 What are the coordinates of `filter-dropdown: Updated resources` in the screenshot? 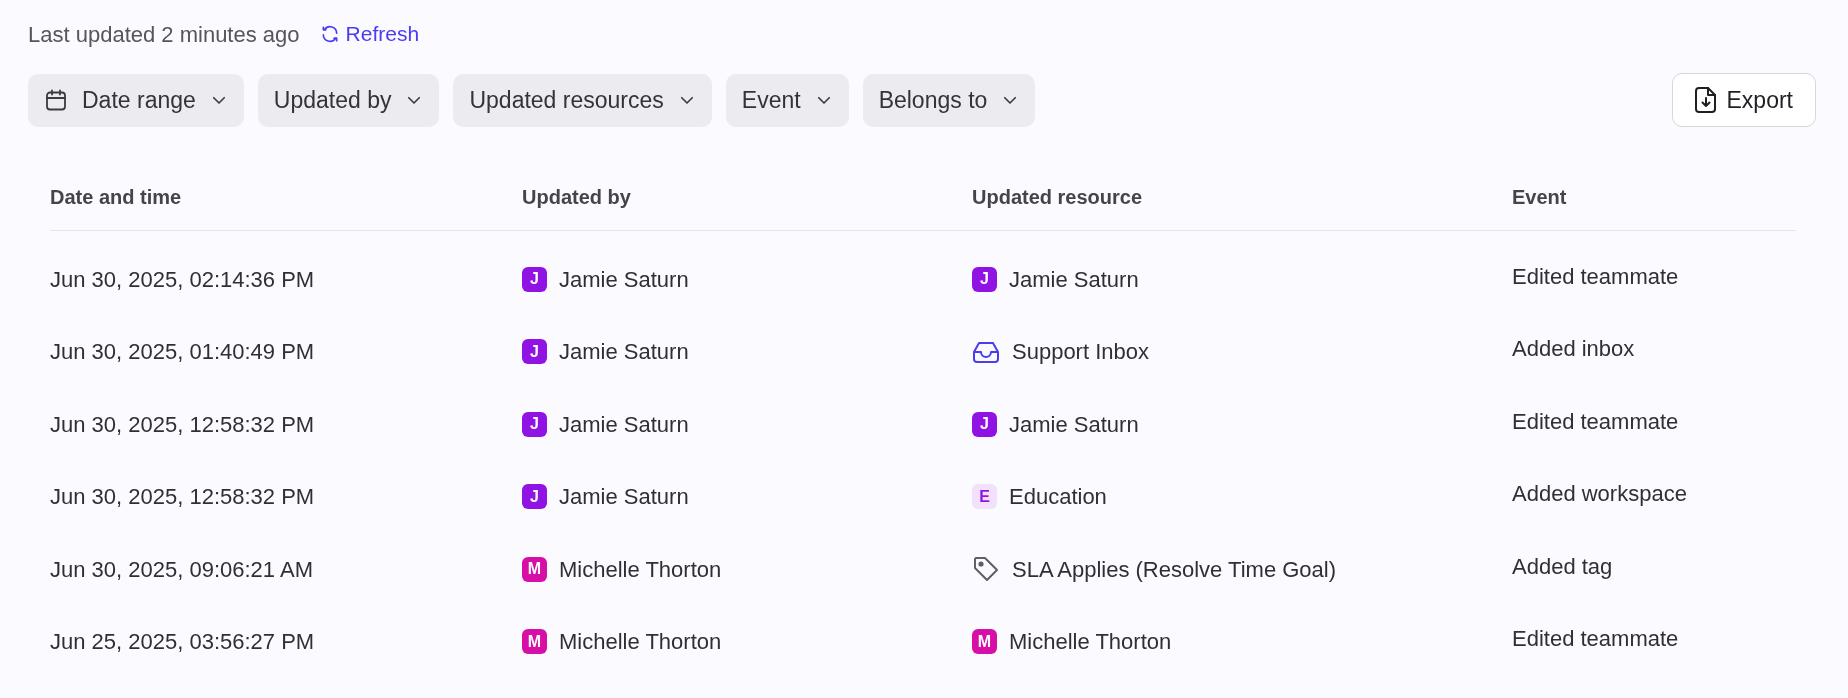 It's located at (582, 100).